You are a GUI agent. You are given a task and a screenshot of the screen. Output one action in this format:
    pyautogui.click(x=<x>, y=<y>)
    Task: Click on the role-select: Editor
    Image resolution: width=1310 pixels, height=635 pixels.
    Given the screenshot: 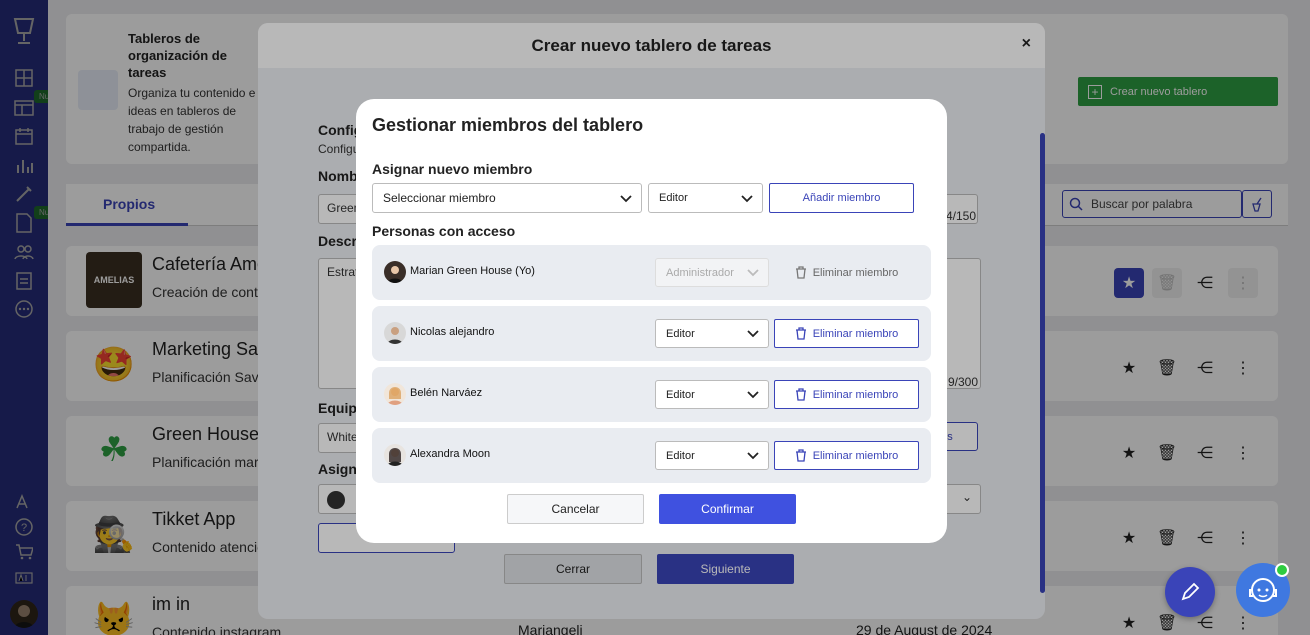 What is the action you would take?
    pyautogui.click(x=705, y=198)
    